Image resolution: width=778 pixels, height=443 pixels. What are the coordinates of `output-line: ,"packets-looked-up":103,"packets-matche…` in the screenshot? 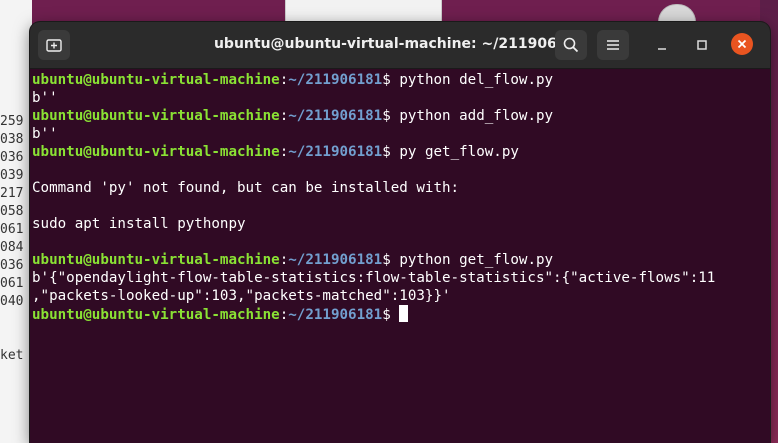 It's located at (241, 296).